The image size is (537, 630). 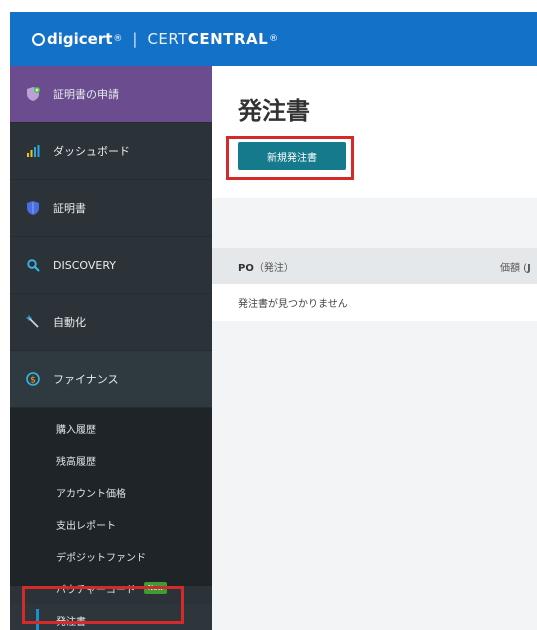 What do you see at coordinates (228, 39) in the screenshot?
I see `logo-product-central: CENTRAL` at bounding box center [228, 39].